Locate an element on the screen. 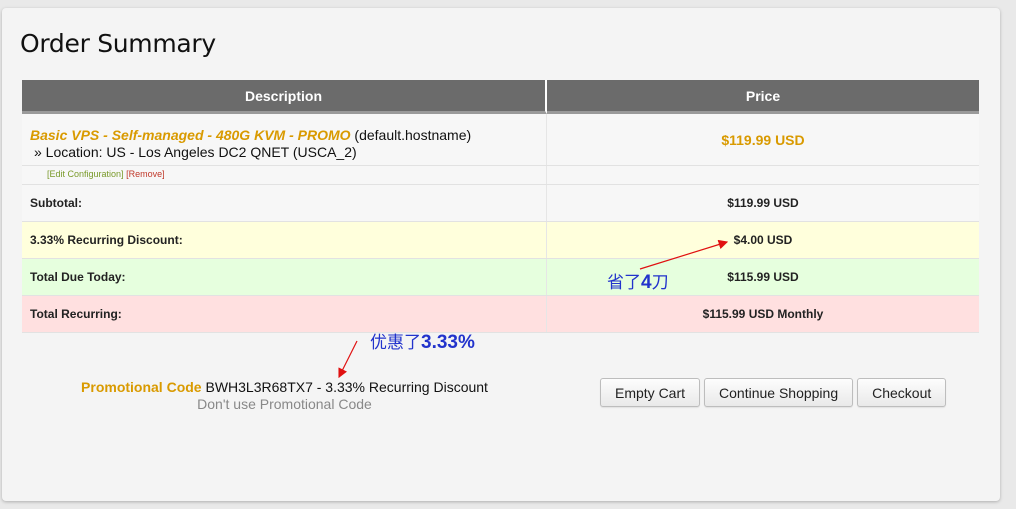  arrow-to-discount-value is located at coordinates (684, 254).